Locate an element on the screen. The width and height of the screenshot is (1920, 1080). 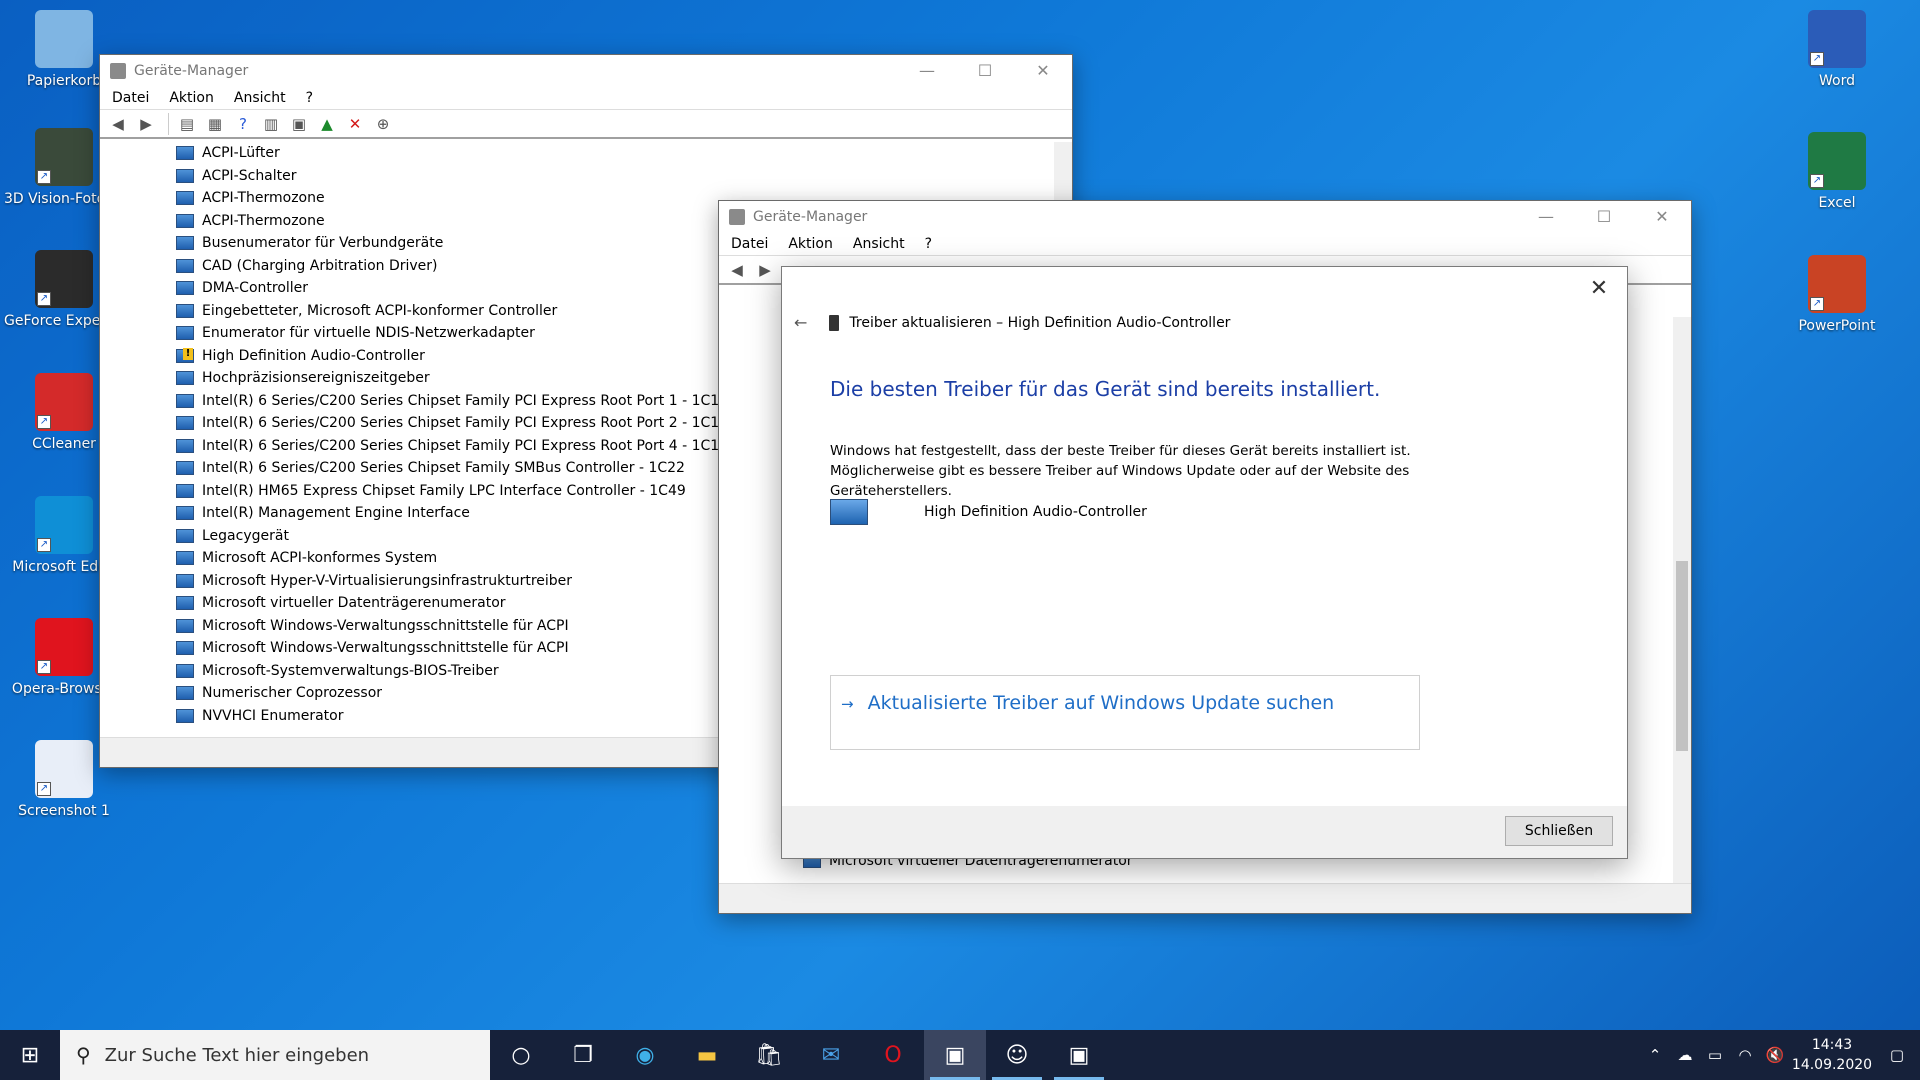
chevron-up-icon: ⌃ is located at coordinates (1655, 1055).